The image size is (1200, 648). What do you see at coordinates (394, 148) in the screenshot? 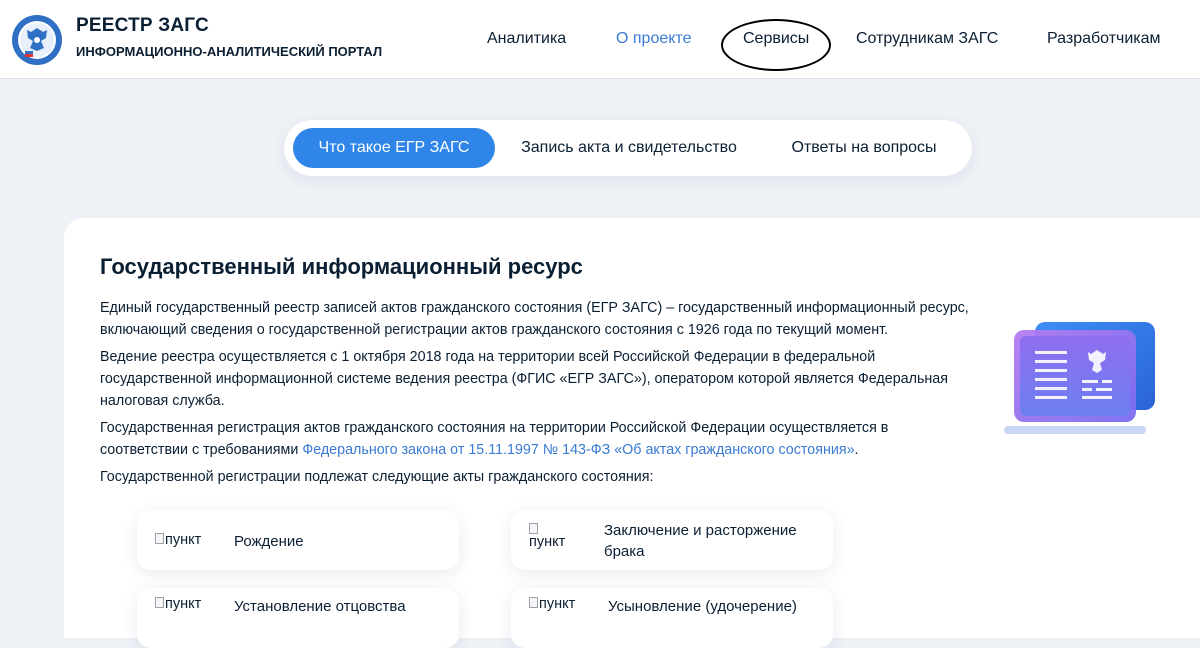
I see `tab-what-is-egr-zags: Что такое ЕГР ЗАГС` at bounding box center [394, 148].